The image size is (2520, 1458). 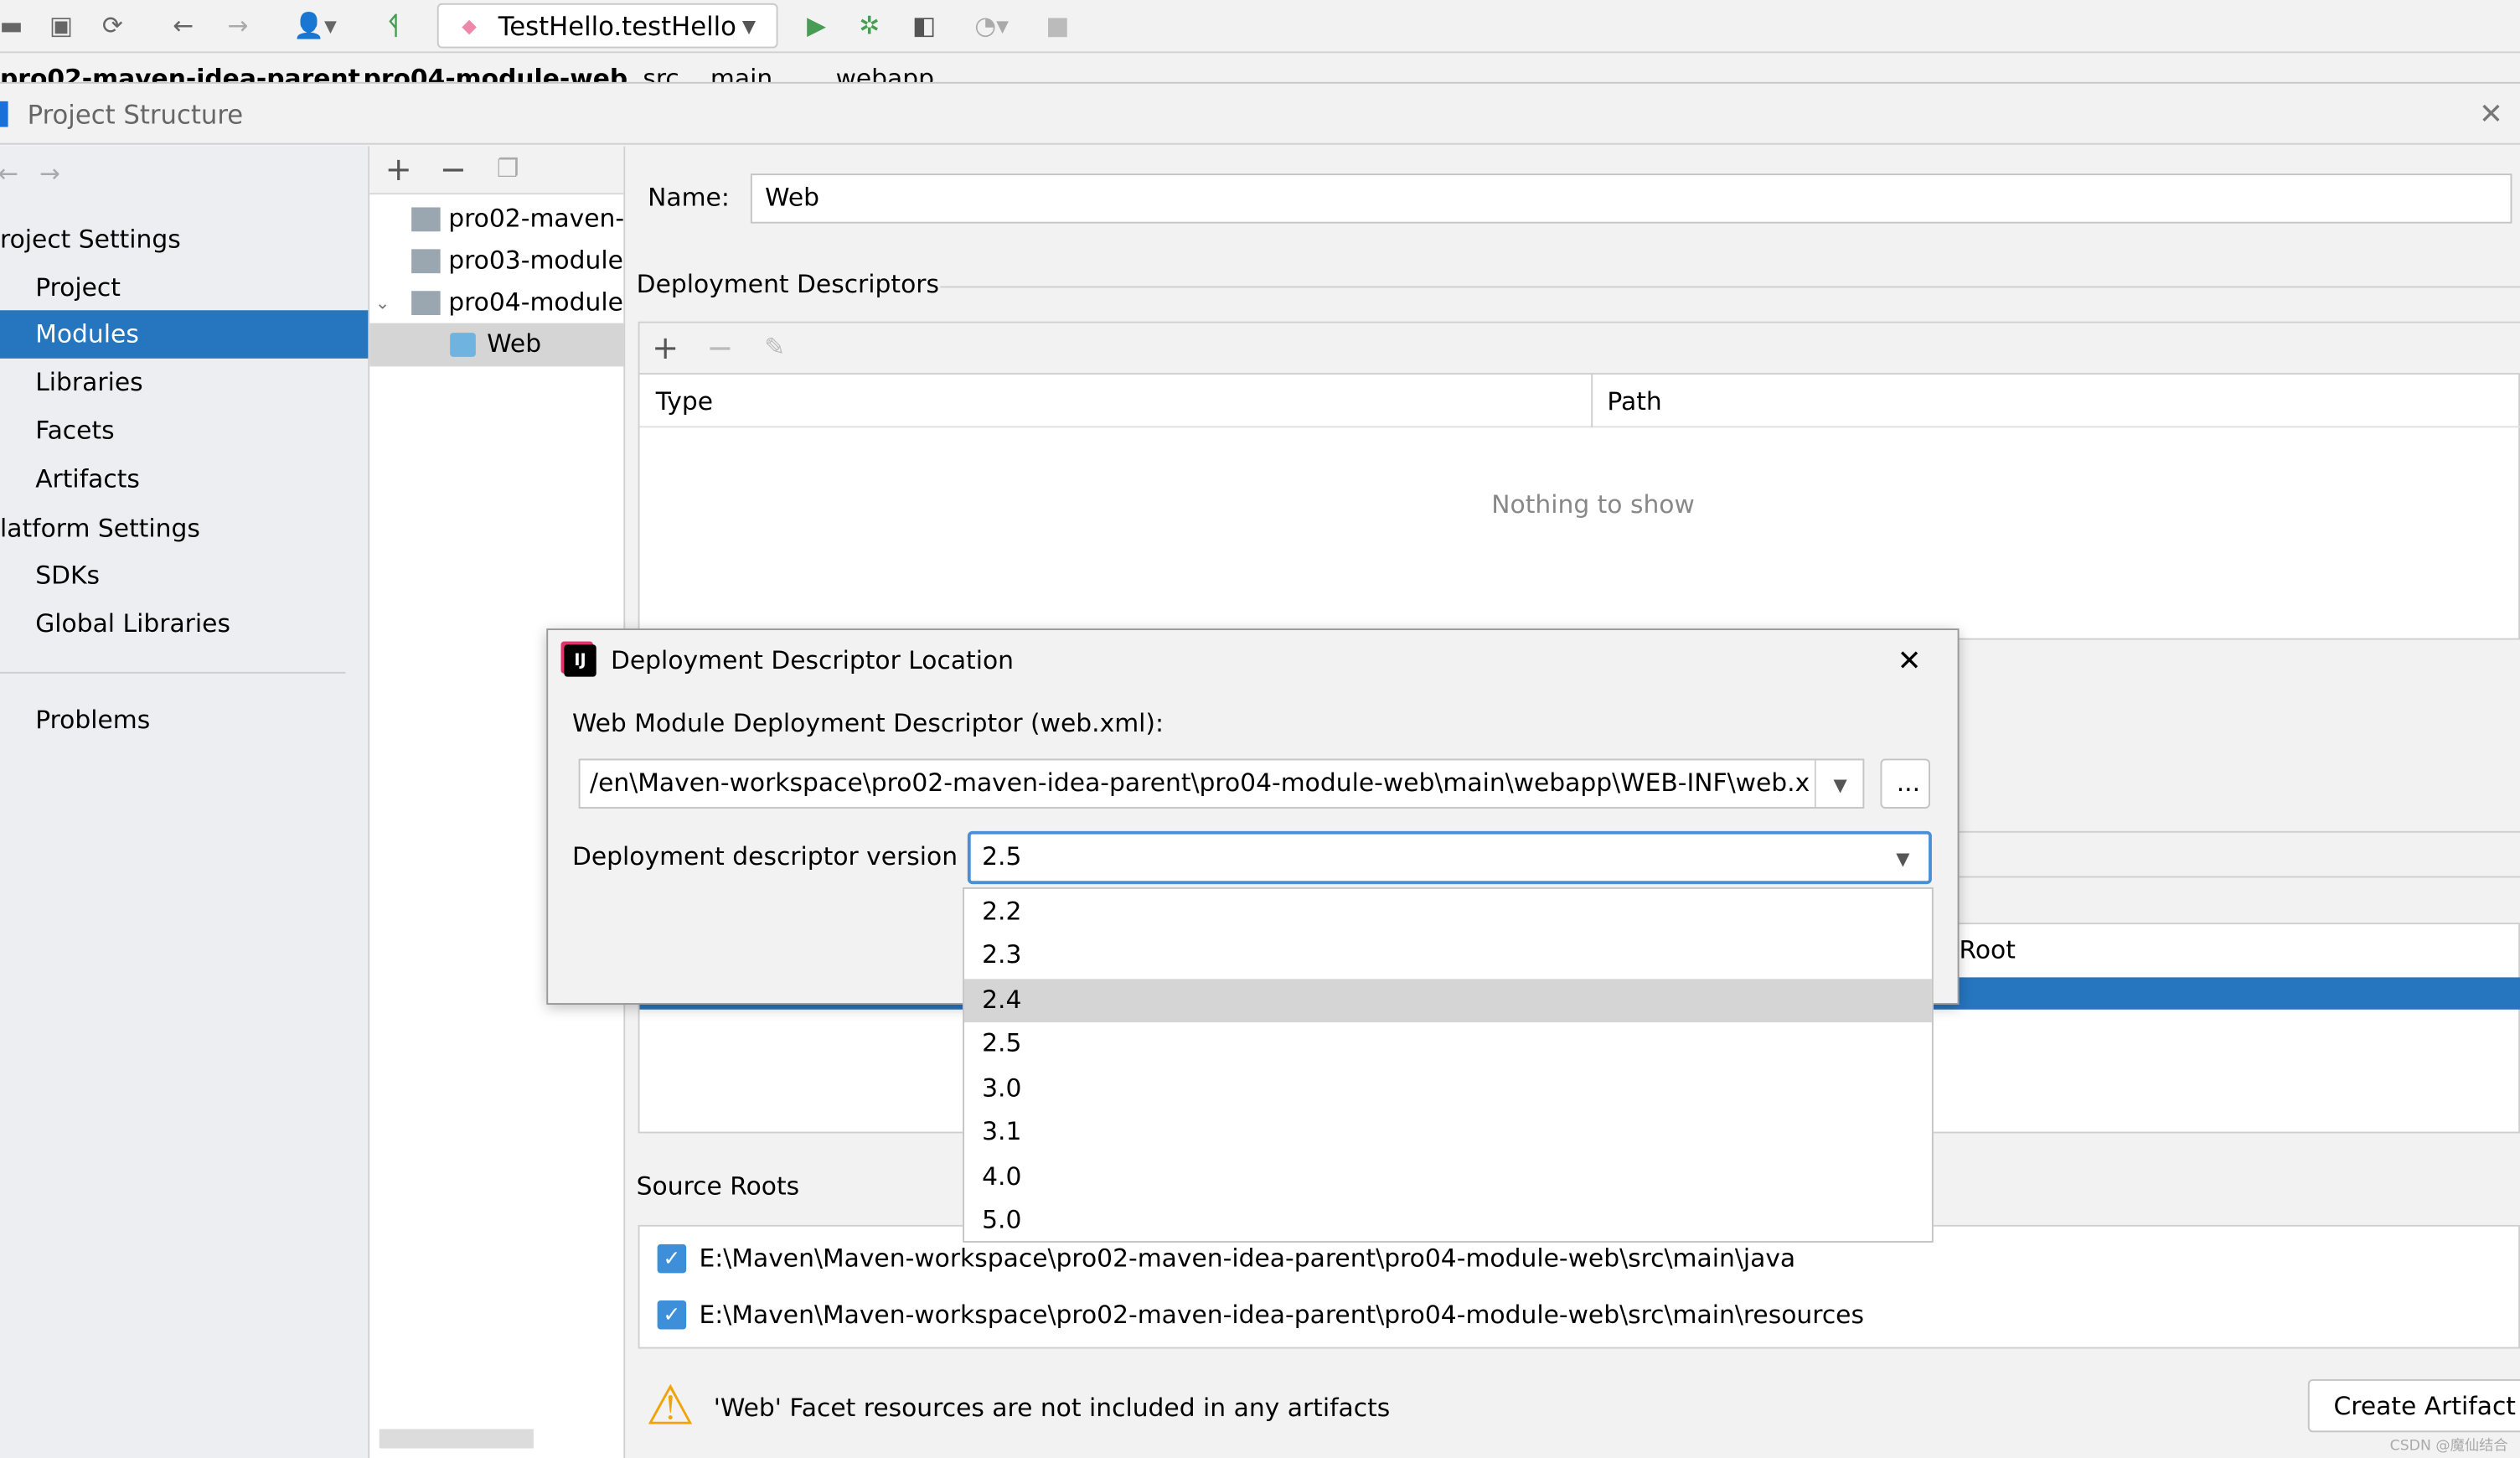 What do you see at coordinates (1448, 912) in the screenshot?
I see `version-option: 2.2` at bounding box center [1448, 912].